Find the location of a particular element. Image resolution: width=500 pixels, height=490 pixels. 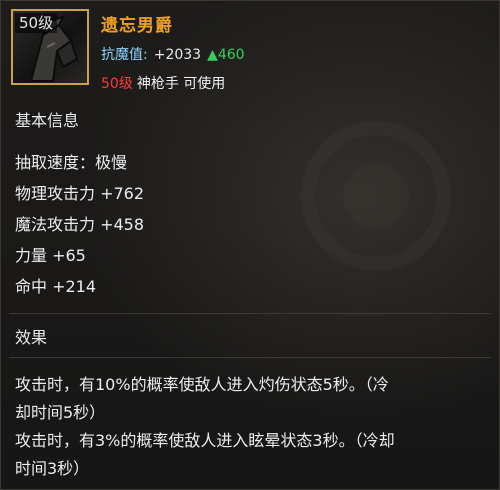

item-icon: 50级 is located at coordinates (50, 47).